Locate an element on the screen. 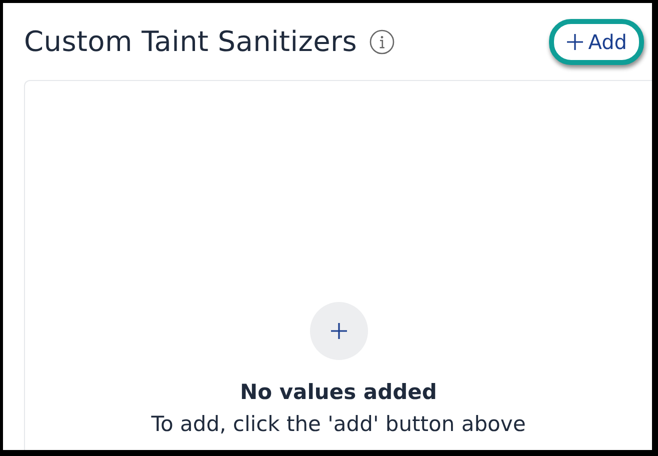 Image resolution: width=658 pixels, height=456 pixels. page-title: Custom Taint Sanitizers is located at coordinates (191, 41).